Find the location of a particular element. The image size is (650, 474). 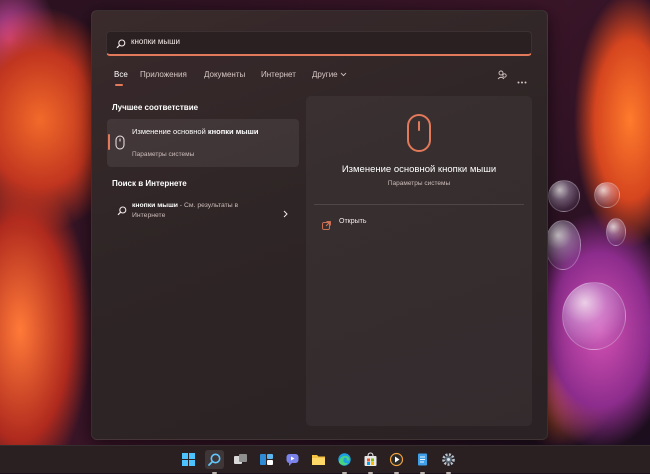

web-search-heading: Поиск в Интернете is located at coordinates (149, 183).